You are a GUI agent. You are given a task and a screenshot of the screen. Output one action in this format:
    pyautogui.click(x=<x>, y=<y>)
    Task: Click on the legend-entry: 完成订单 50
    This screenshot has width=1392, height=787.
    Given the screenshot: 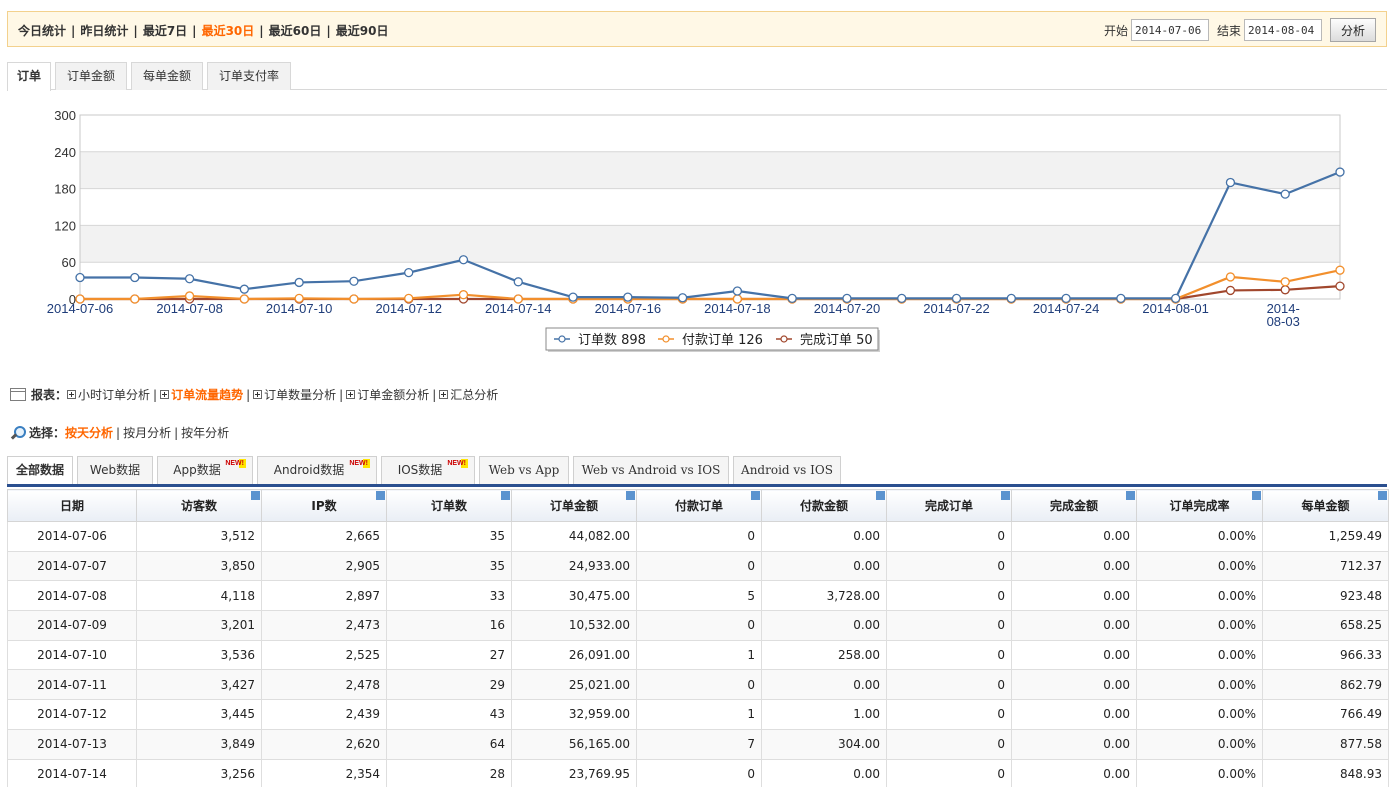 What is the action you would take?
    pyautogui.click(x=836, y=340)
    